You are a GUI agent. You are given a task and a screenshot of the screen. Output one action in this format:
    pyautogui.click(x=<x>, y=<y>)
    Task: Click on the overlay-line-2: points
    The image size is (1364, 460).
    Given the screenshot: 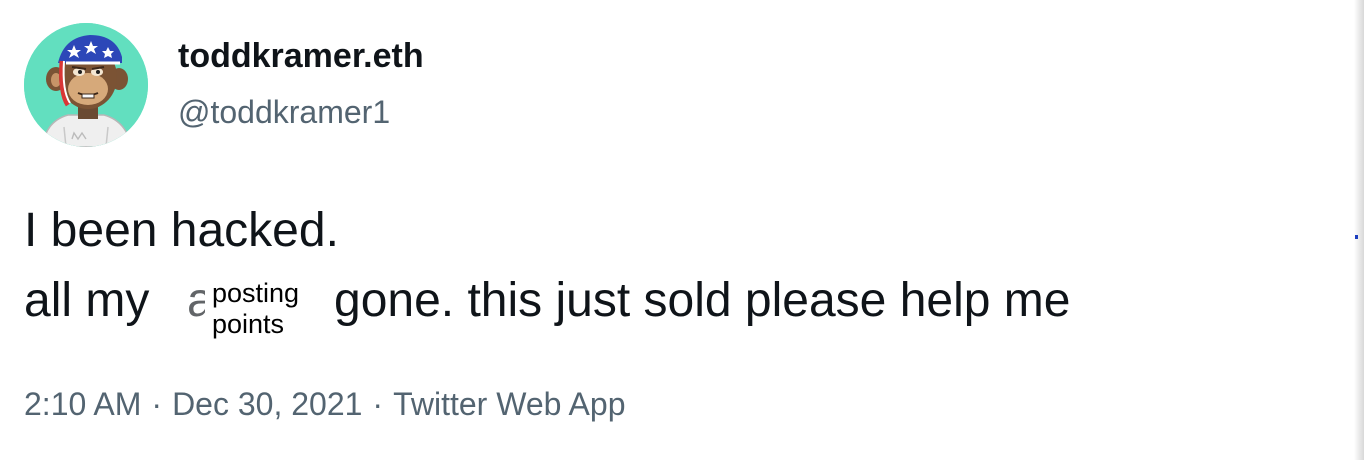 What is the action you would take?
    pyautogui.click(x=248, y=324)
    